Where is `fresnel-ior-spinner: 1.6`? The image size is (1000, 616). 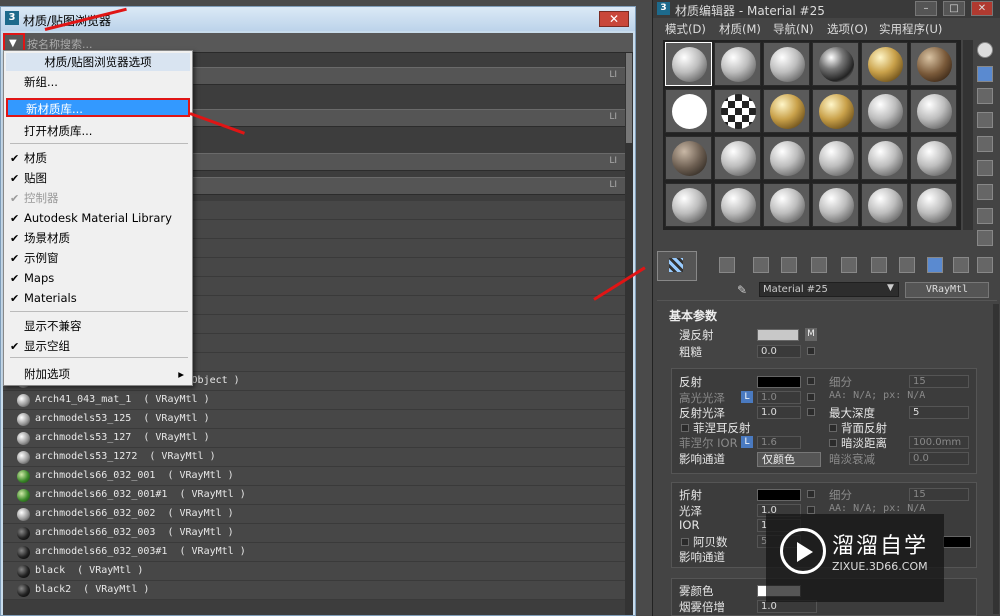 fresnel-ior-spinner: 1.6 is located at coordinates (779, 442).